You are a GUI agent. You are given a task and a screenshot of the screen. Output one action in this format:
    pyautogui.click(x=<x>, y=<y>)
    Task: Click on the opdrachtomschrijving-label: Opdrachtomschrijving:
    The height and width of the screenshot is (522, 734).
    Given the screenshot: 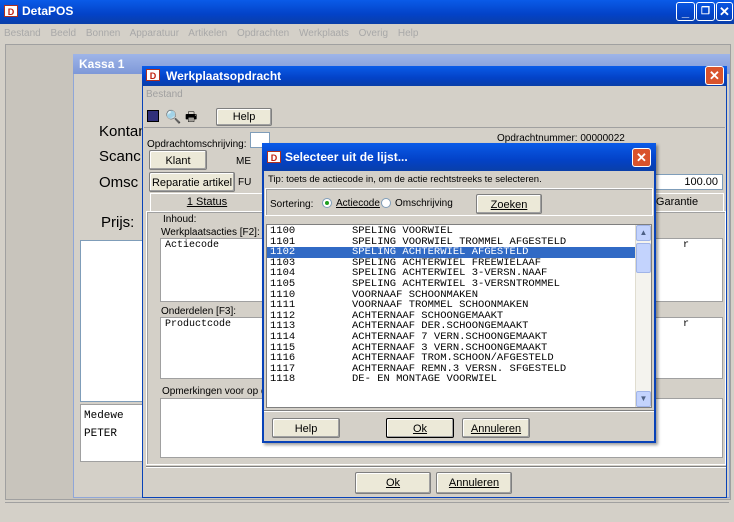 What is the action you would take?
    pyautogui.click(x=197, y=144)
    